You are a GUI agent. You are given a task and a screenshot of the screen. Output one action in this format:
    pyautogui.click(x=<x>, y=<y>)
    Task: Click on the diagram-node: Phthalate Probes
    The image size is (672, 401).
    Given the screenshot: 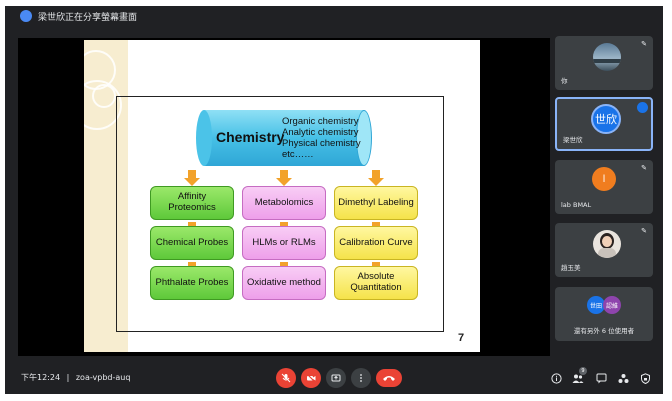 What is the action you would take?
    pyautogui.click(x=192, y=283)
    